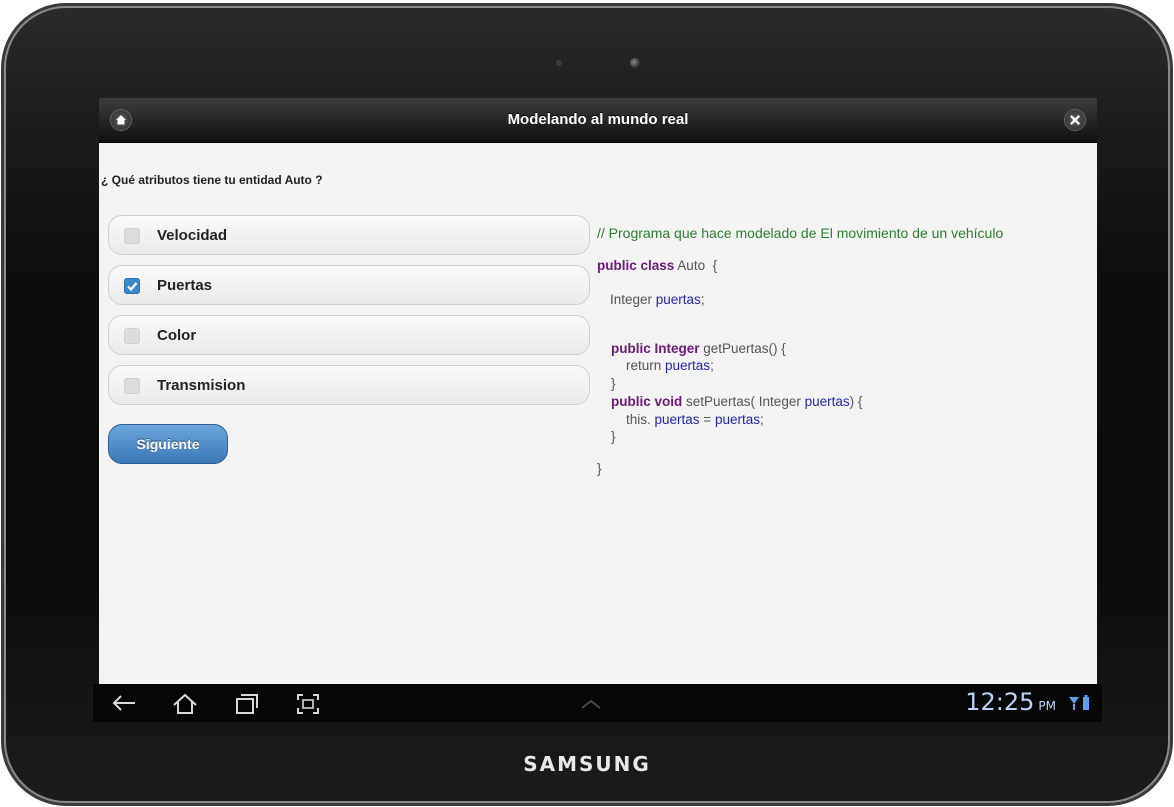 This screenshot has width=1174, height=807. Describe the element at coordinates (599, 468) in the screenshot. I see `code-class-close: }` at that location.